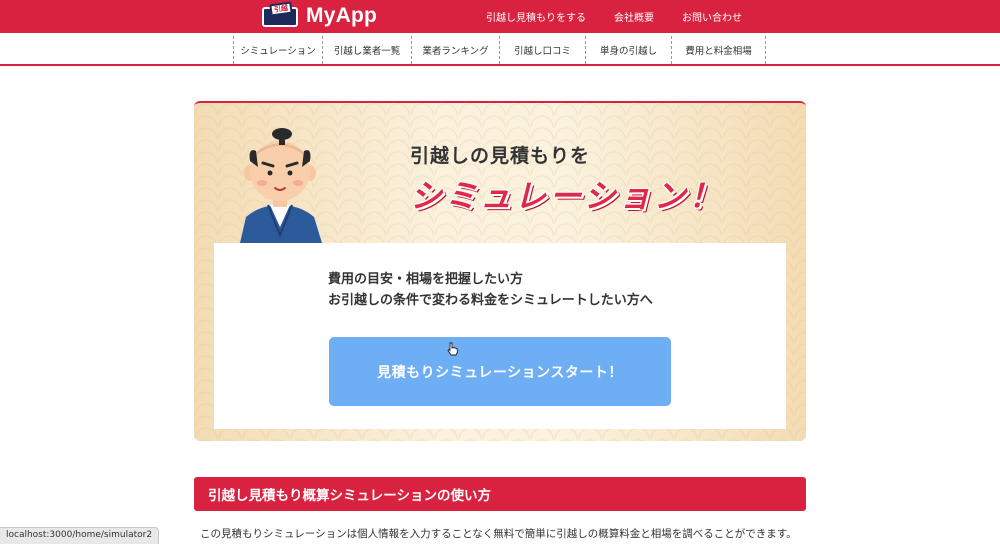  What do you see at coordinates (426, 279) in the screenshot?
I see `description-line-1: 費用の目安・相場を把握したい方` at bounding box center [426, 279].